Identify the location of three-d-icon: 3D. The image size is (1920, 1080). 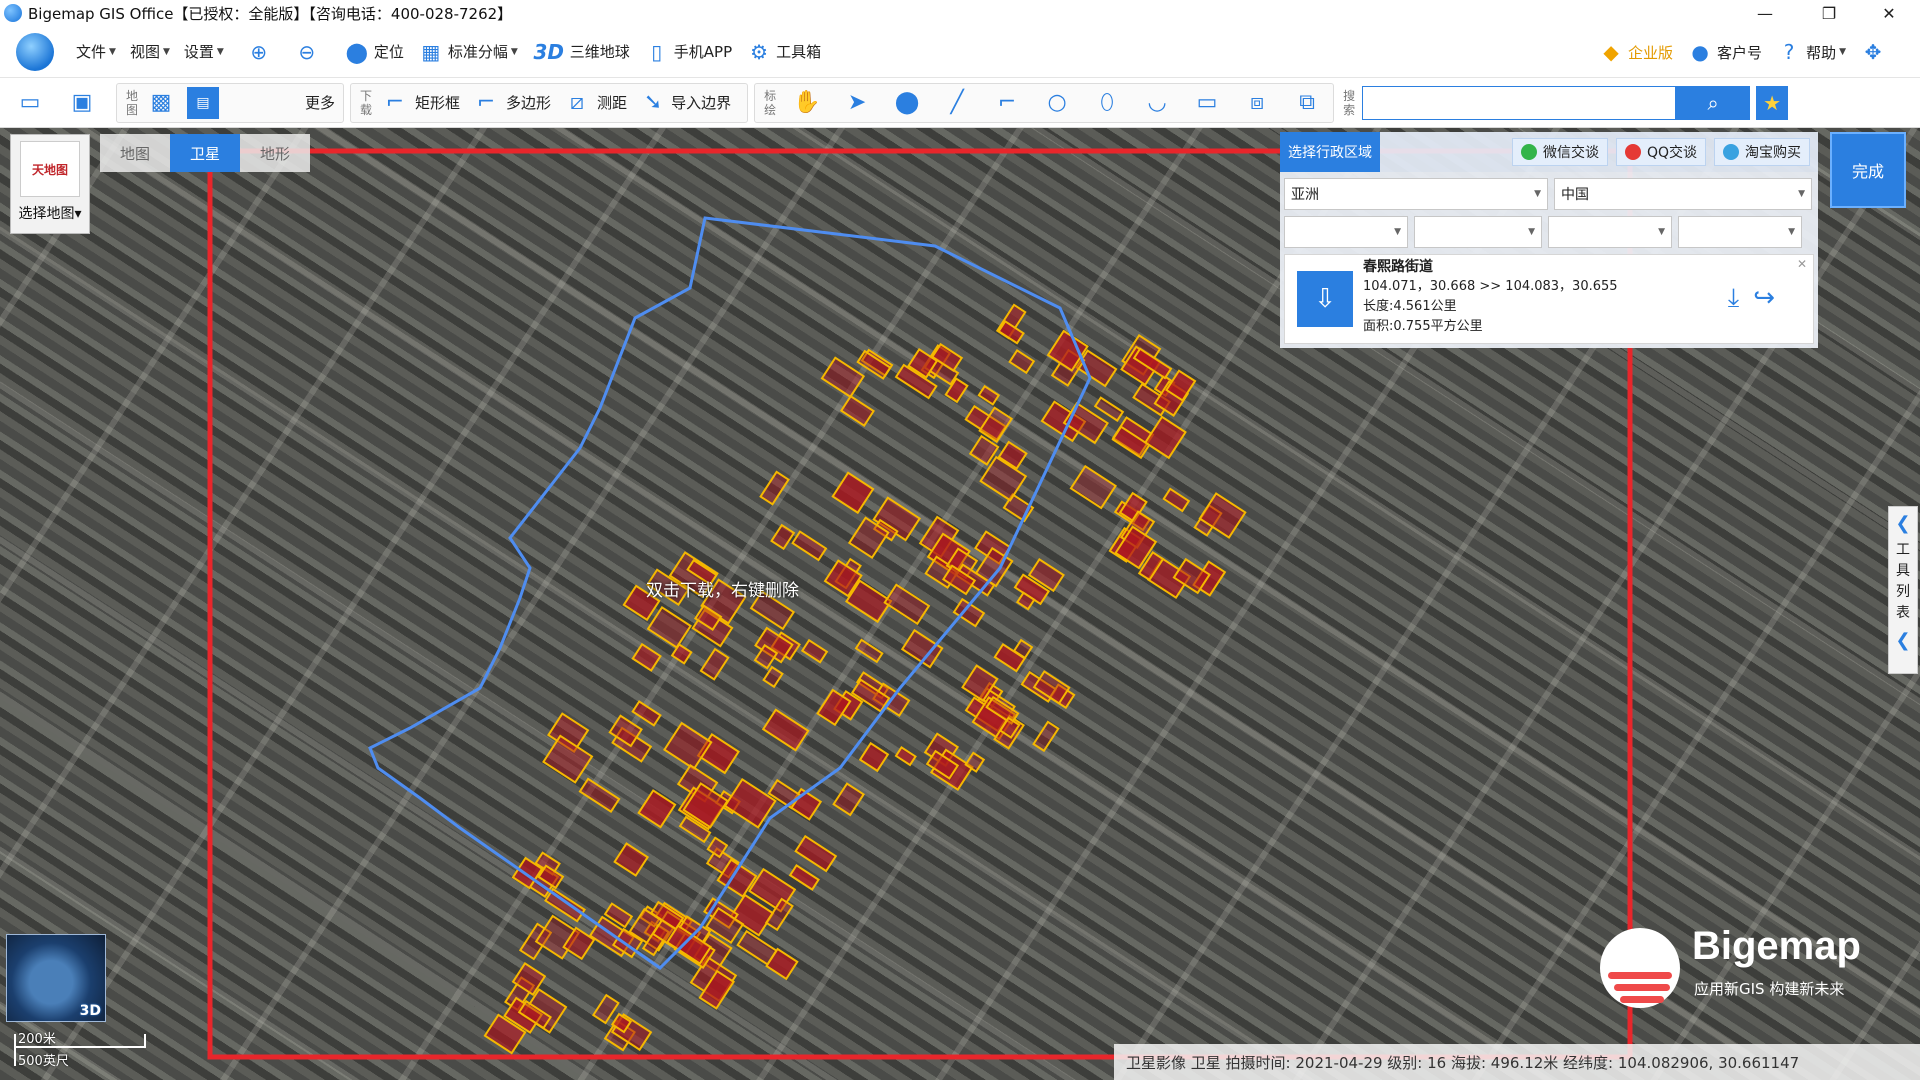
(549, 51).